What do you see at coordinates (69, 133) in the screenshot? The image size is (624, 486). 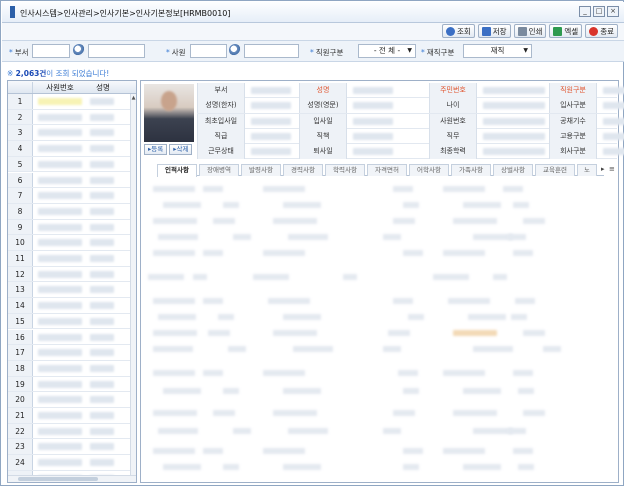 I see `table-row: 3` at bounding box center [69, 133].